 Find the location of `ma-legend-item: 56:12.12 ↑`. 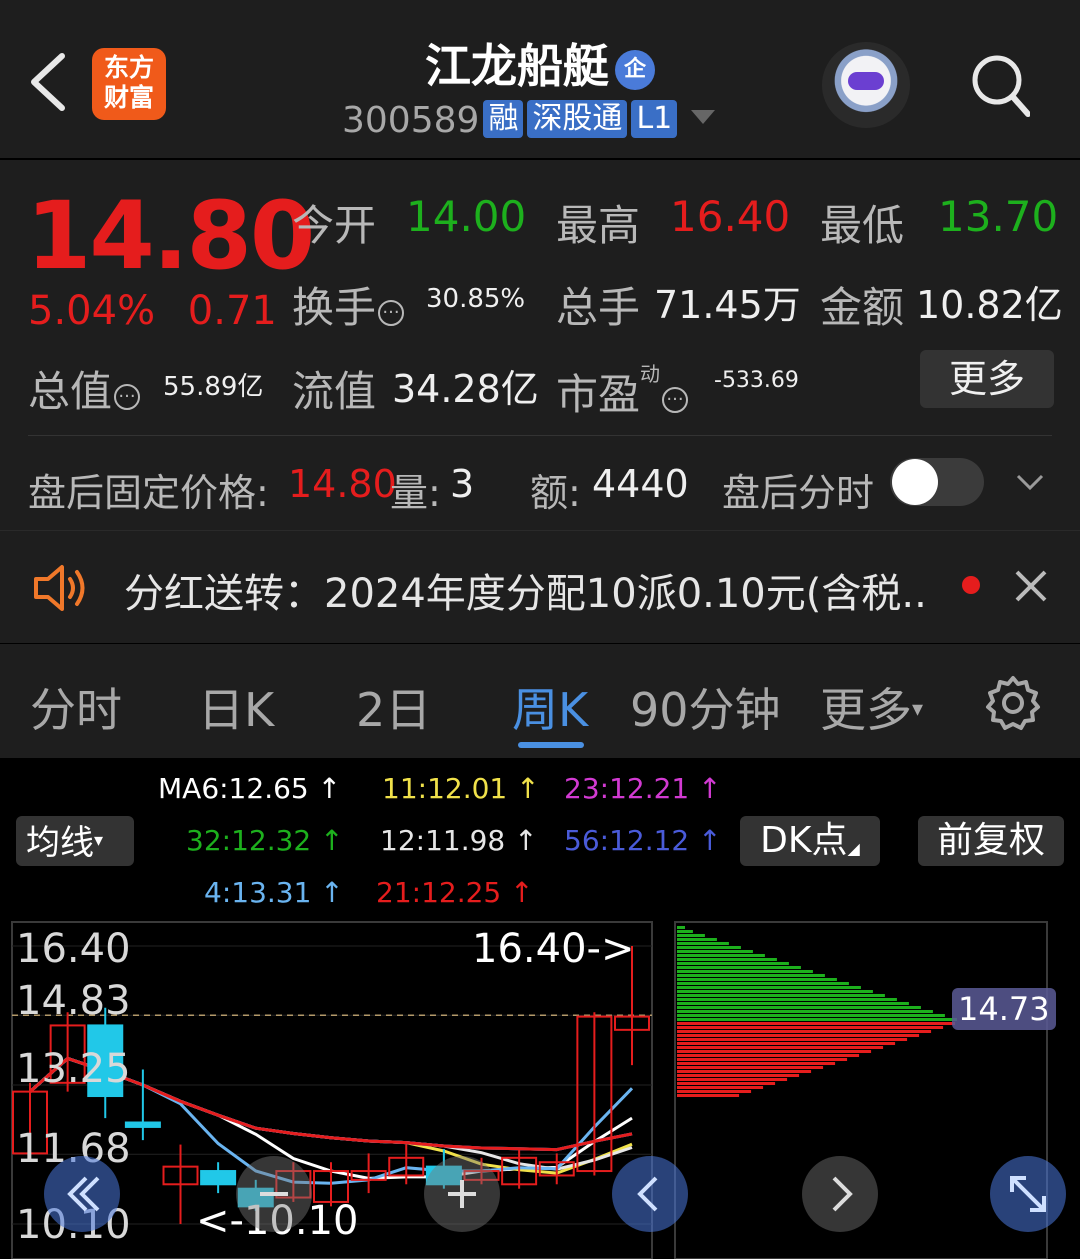

ma-legend-item: 56:12.12 ↑ is located at coordinates (643, 840).